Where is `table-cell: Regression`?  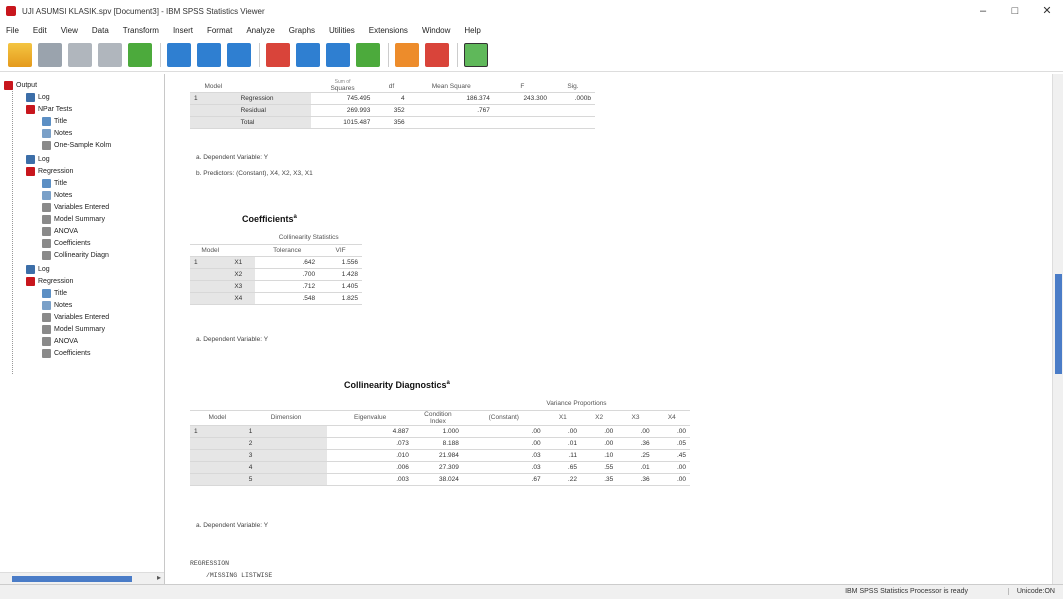 table-cell: Regression is located at coordinates (273, 98).